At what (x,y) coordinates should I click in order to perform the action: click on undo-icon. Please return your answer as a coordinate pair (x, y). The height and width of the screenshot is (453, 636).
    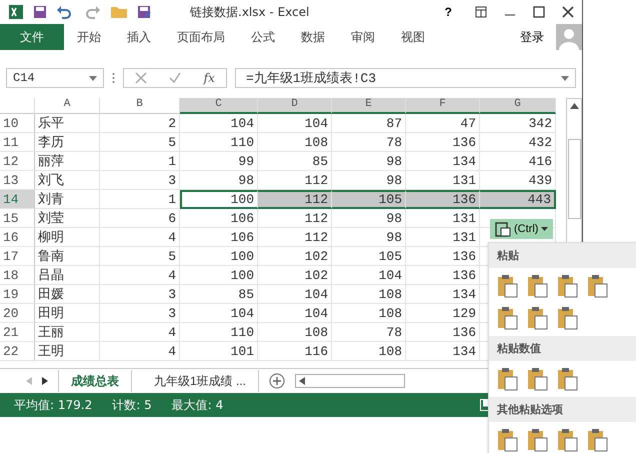
    Looking at the image, I should click on (65, 12).